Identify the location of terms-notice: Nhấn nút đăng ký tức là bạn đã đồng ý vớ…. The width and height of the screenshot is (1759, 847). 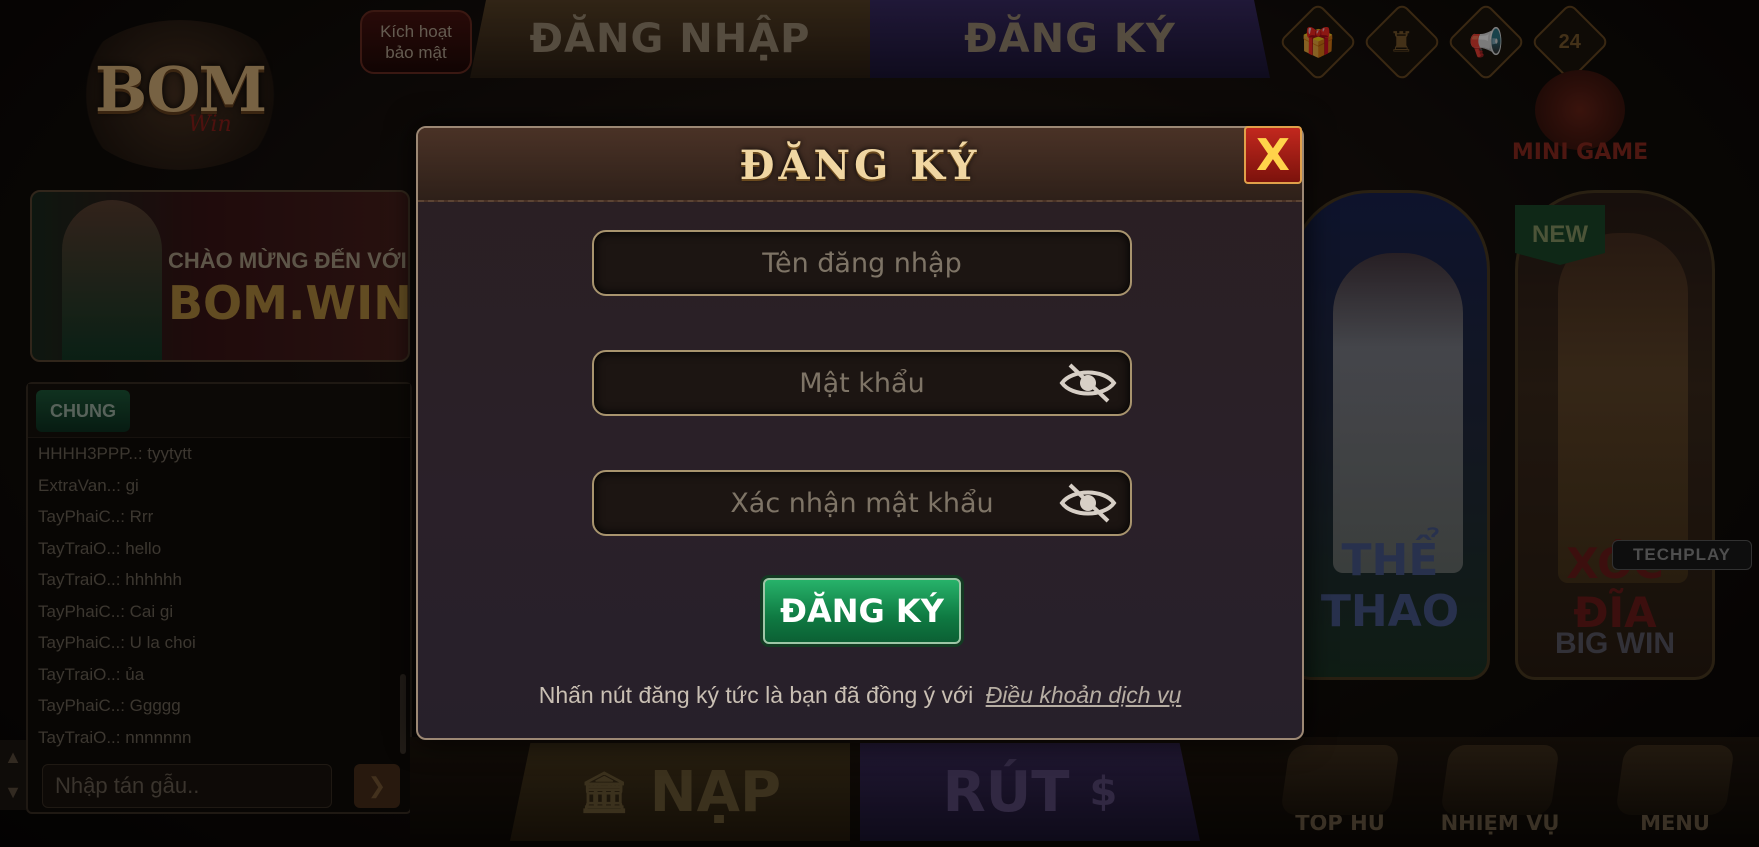
(860, 695).